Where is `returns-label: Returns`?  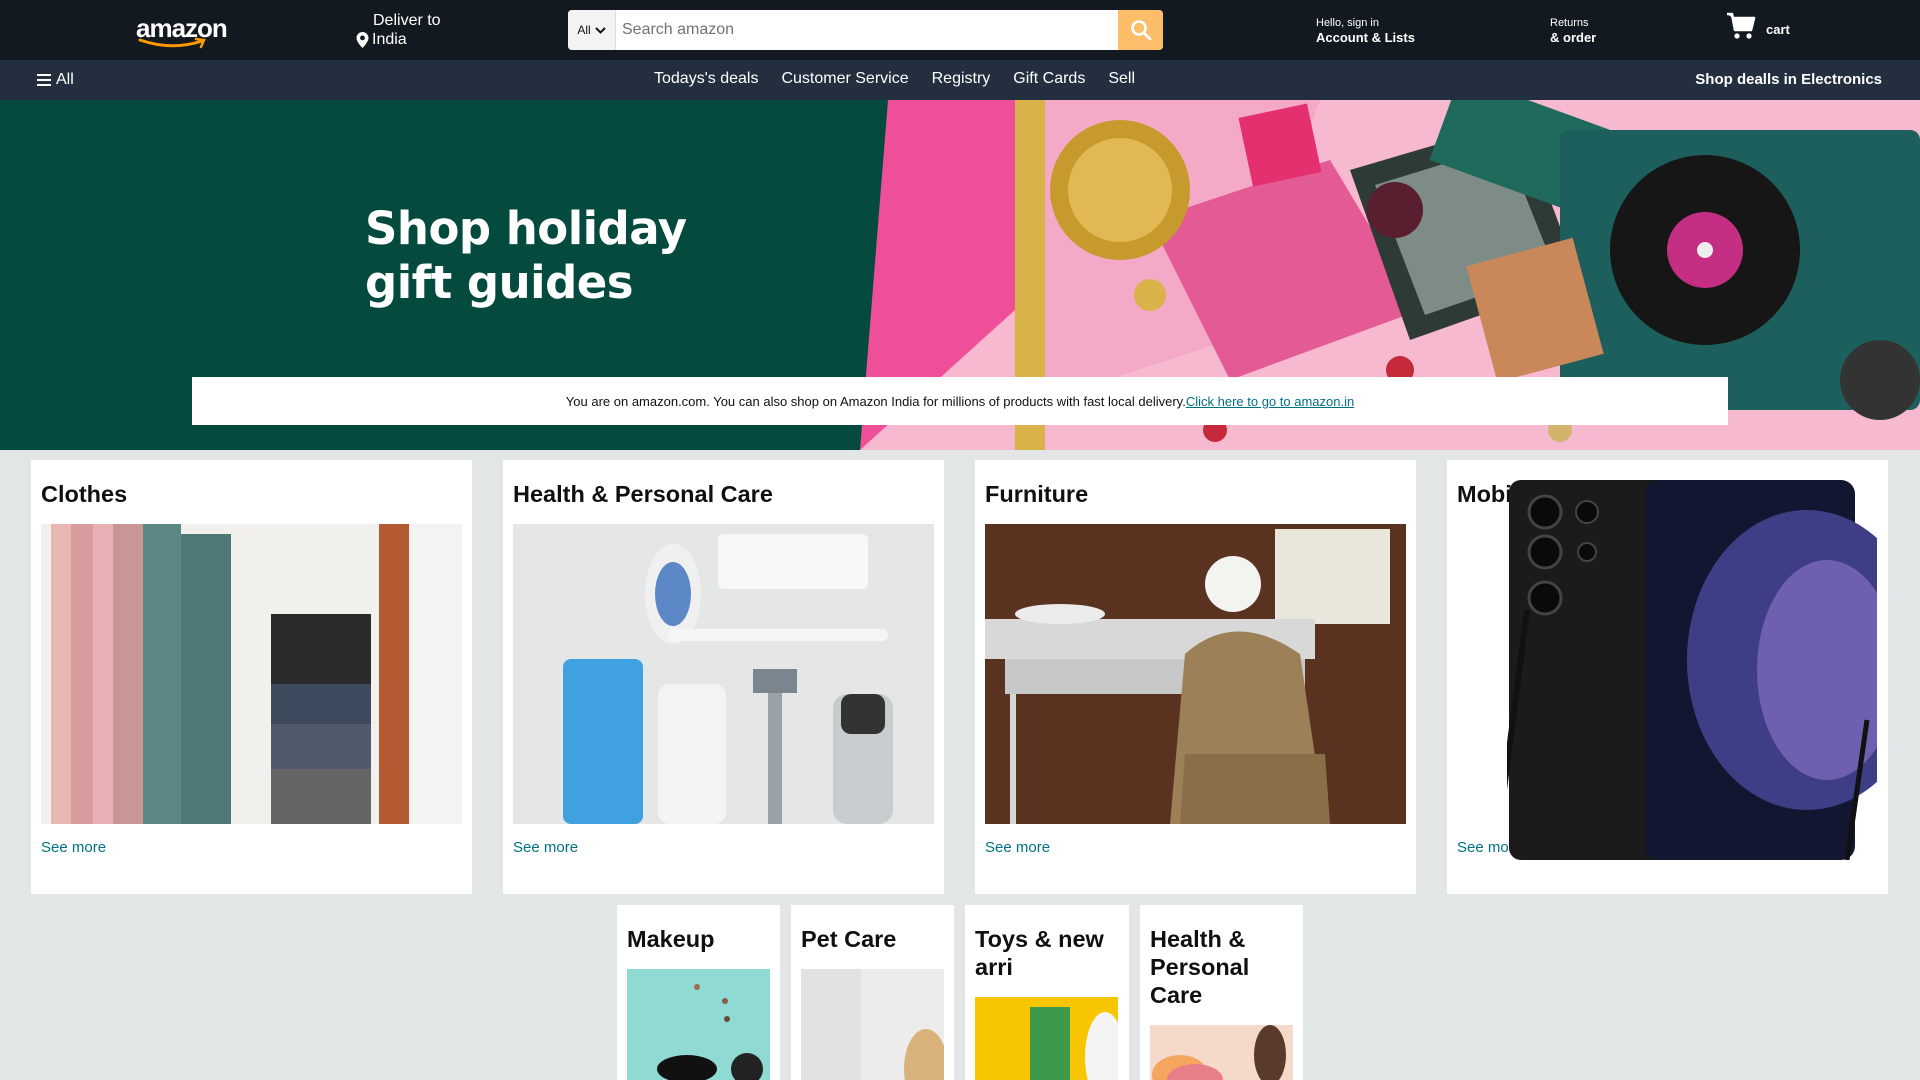
returns-label: Returns is located at coordinates (1569, 23).